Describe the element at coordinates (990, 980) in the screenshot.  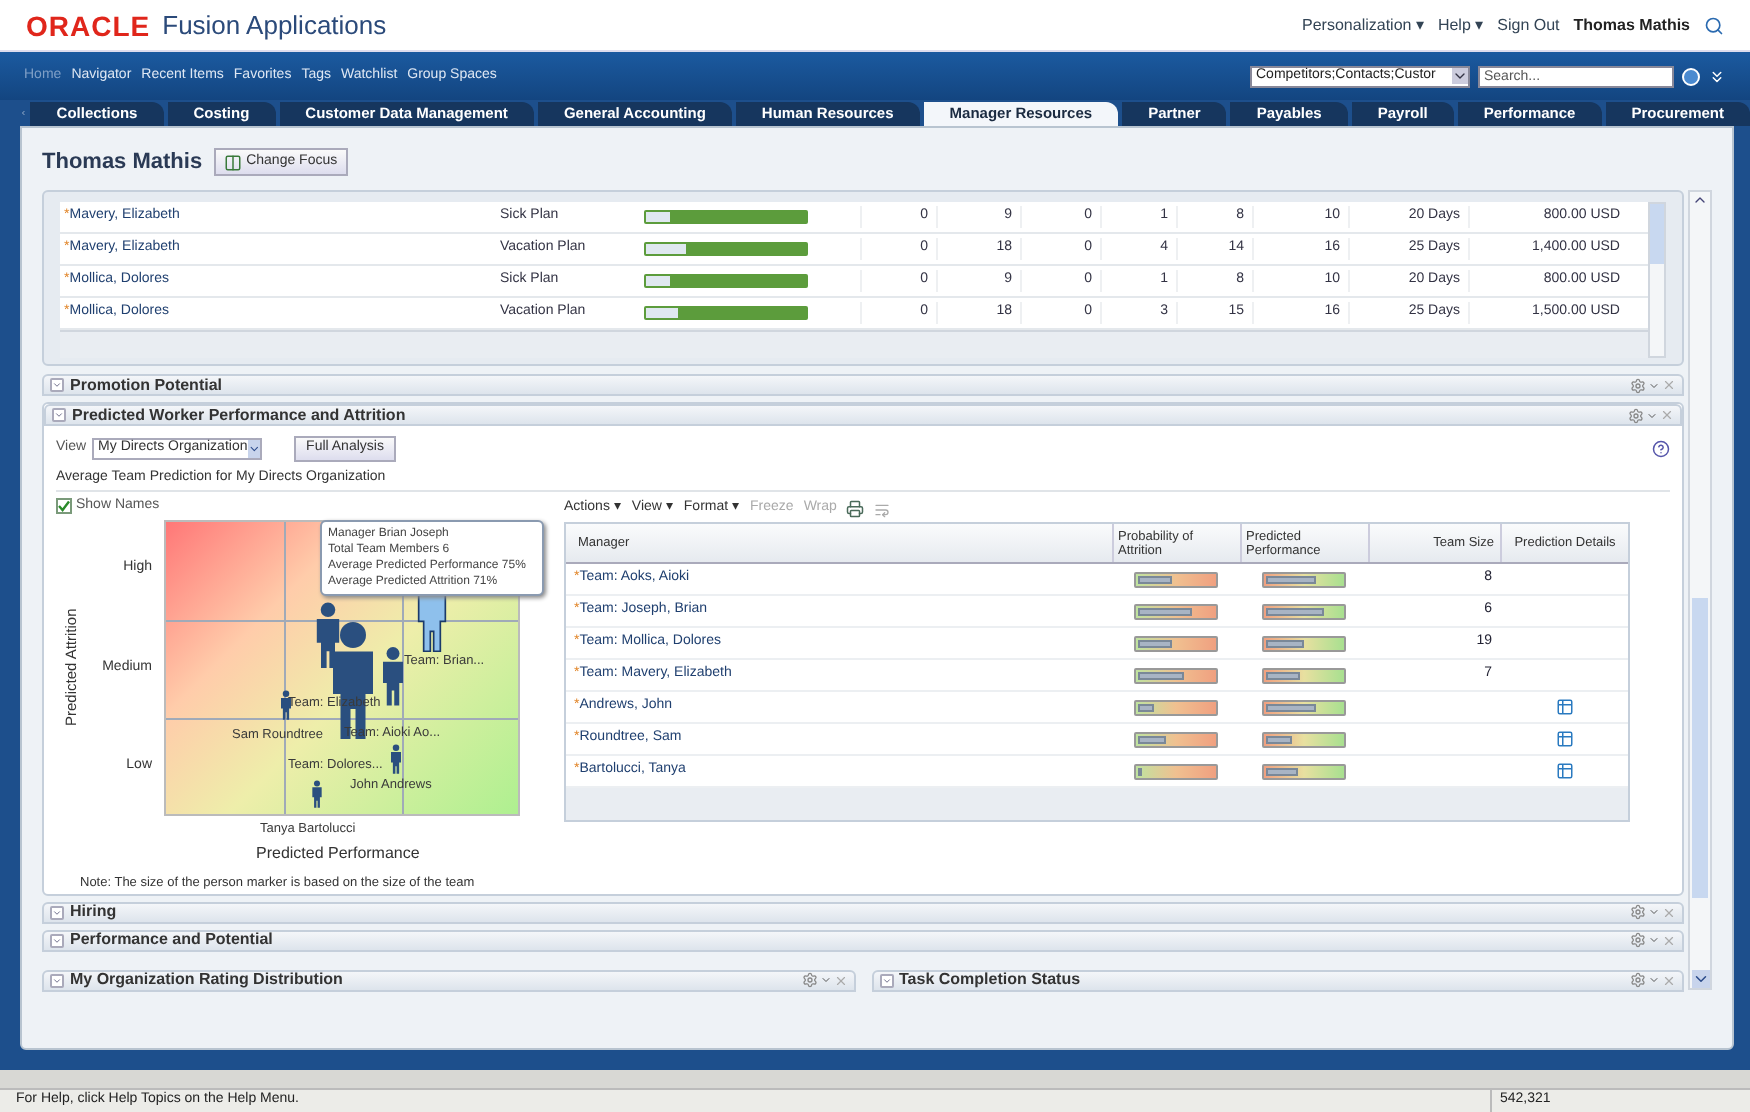
I see `section-title: Task Completion Status` at that location.